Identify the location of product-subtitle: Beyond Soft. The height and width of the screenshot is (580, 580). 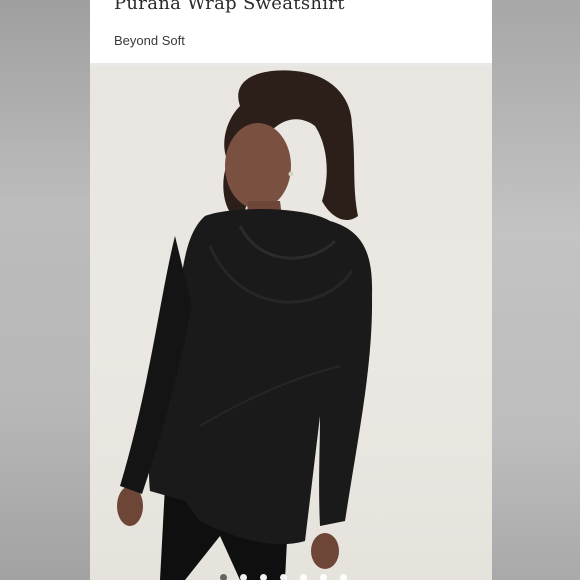
(149, 40).